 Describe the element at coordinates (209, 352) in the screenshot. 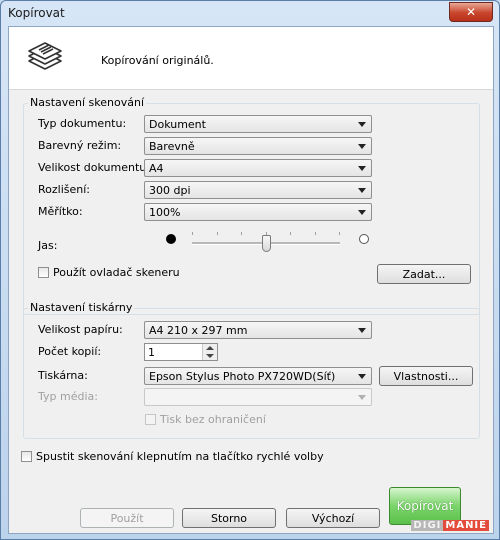

I see `copies-spin-buttons` at that location.